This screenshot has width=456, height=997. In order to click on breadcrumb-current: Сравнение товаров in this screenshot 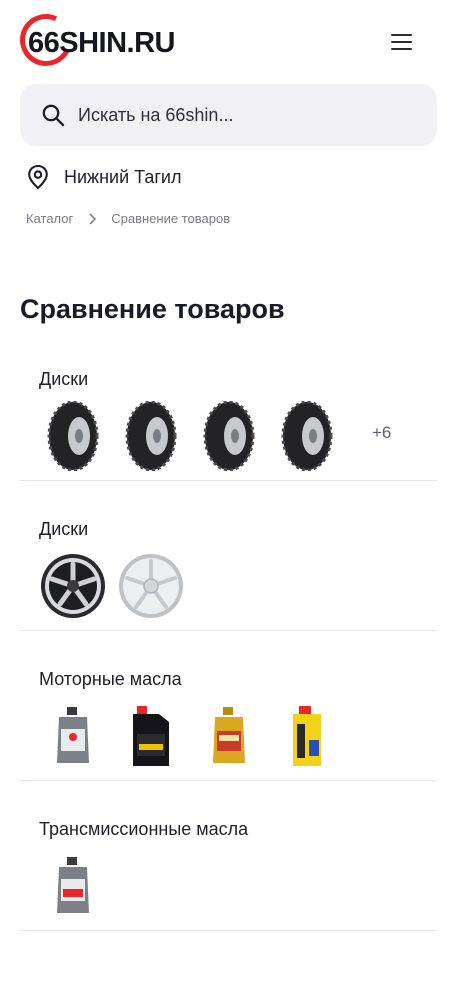, I will do `click(171, 218)`.